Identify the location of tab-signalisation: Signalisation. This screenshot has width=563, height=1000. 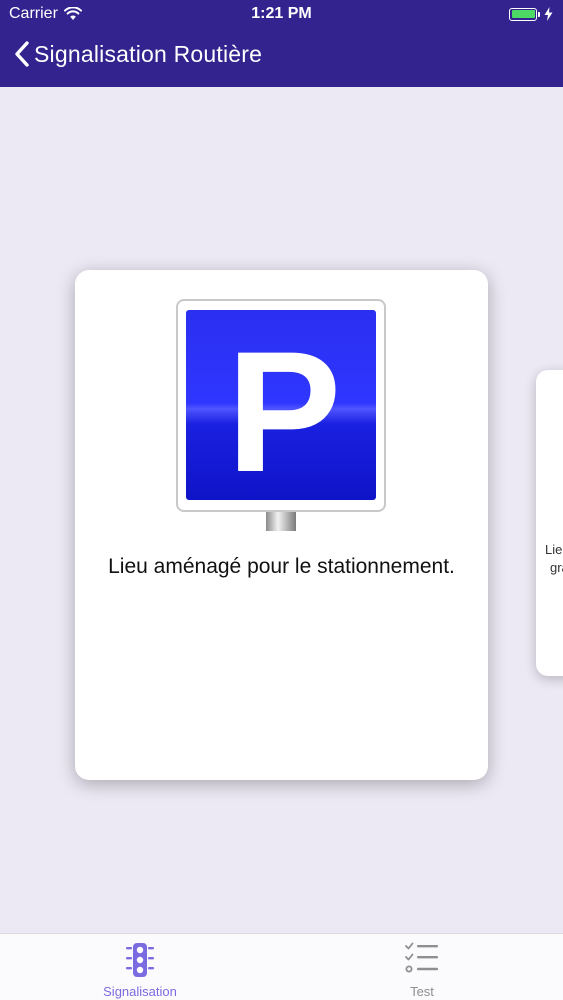
(140, 967).